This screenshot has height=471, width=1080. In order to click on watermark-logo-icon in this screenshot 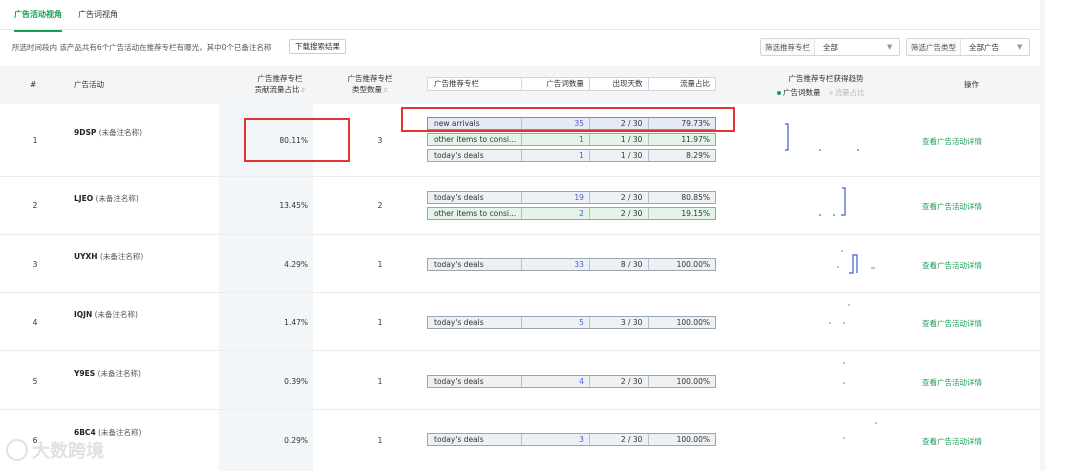, I will do `click(17, 450)`.